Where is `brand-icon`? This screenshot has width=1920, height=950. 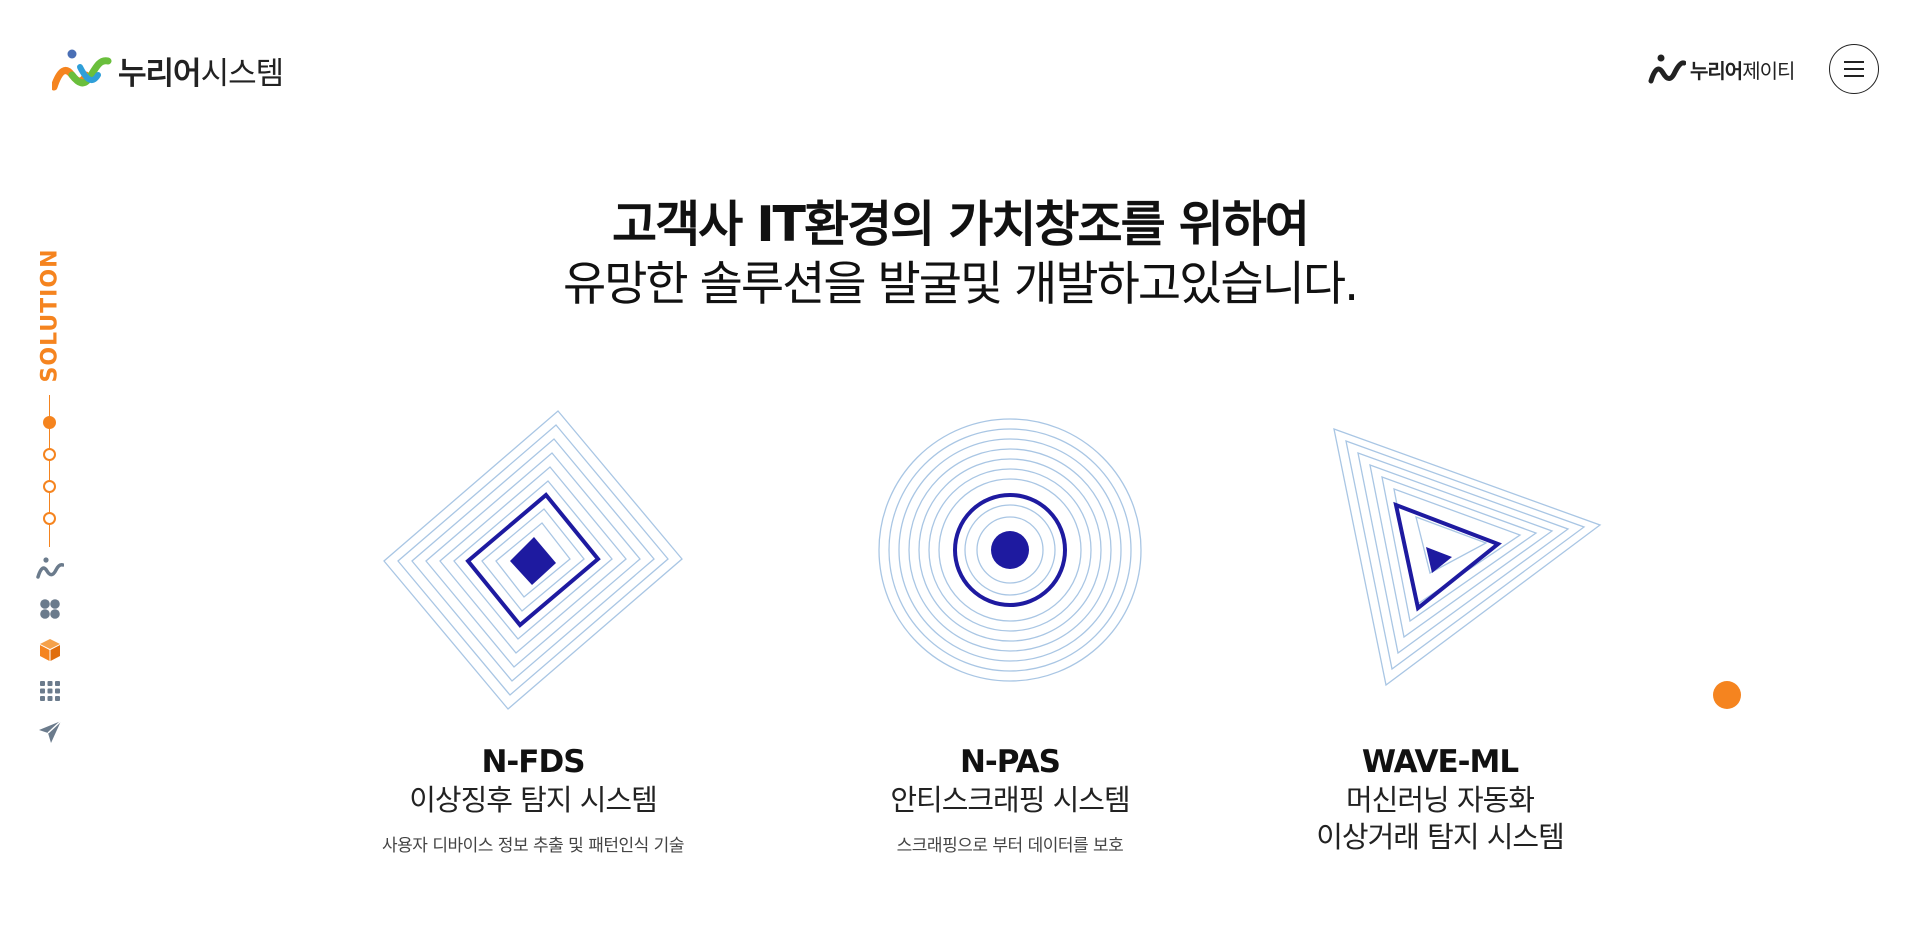
brand-icon is located at coordinates (50, 568).